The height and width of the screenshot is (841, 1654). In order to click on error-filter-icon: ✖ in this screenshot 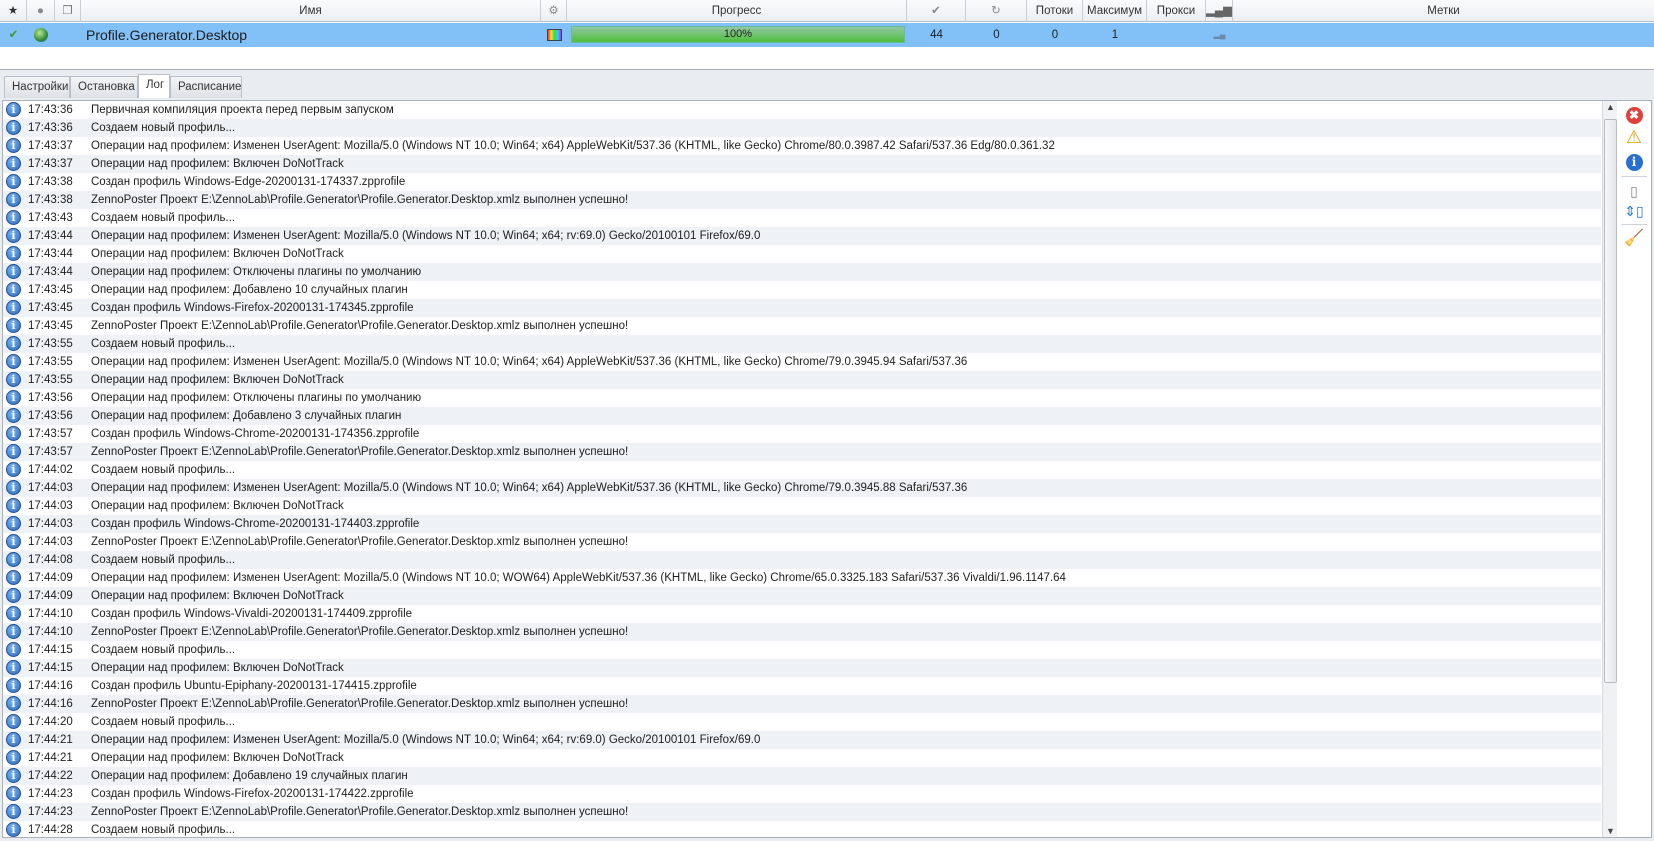, I will do `click(1634, 114)`.